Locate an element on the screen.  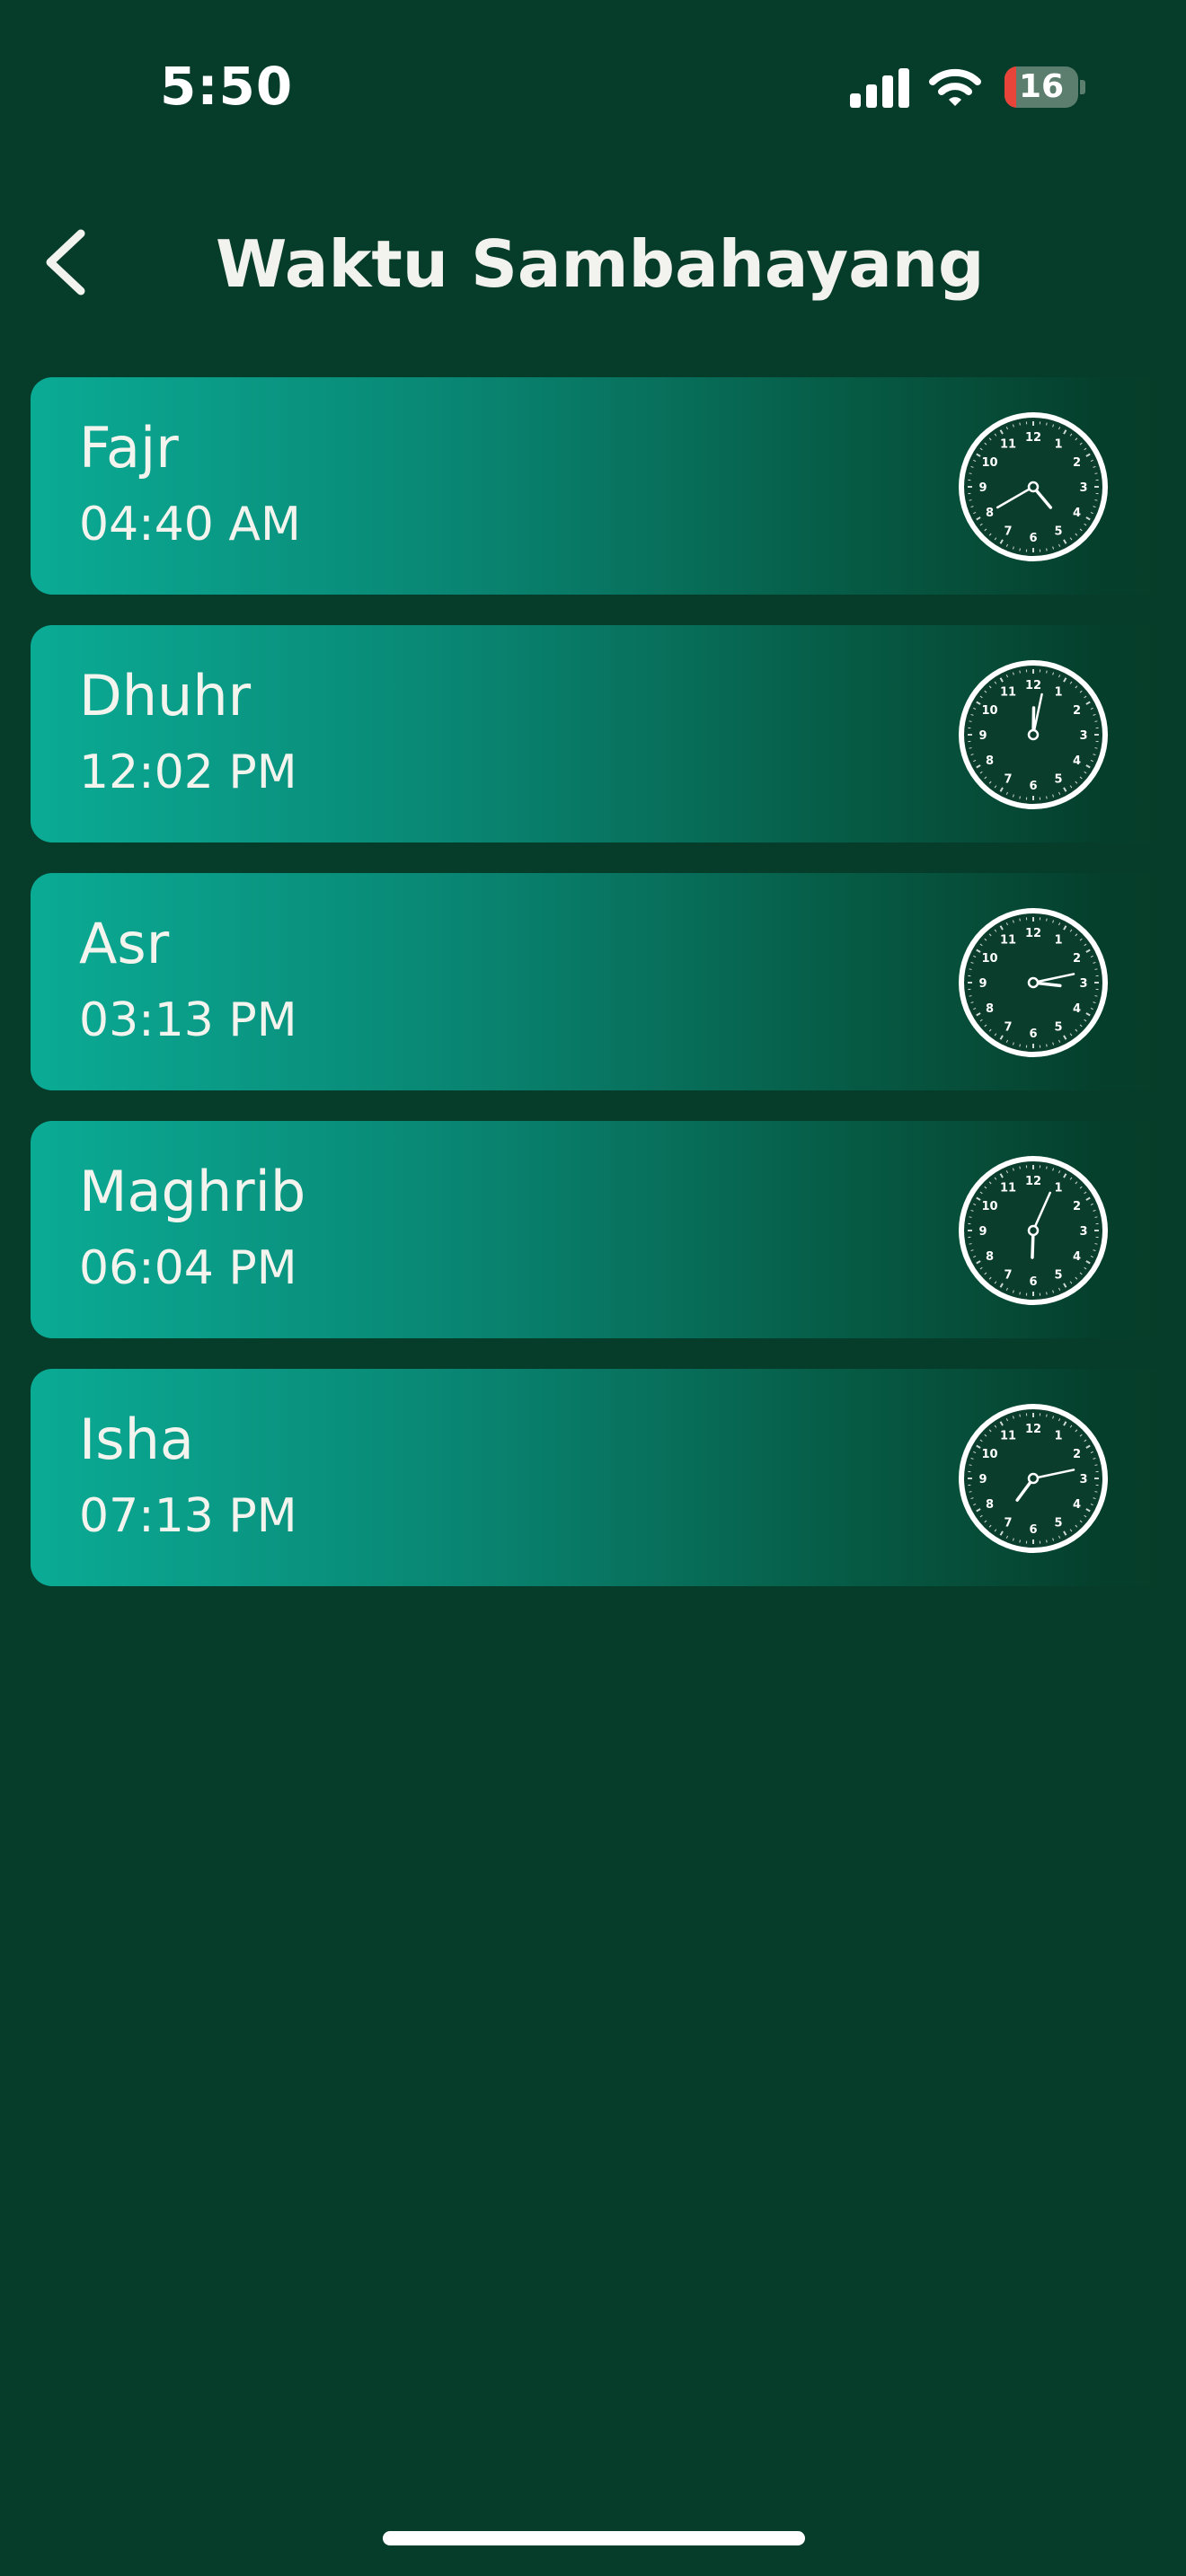
prayer-time: 03:13 PM is located at coordinates (188, 1020).